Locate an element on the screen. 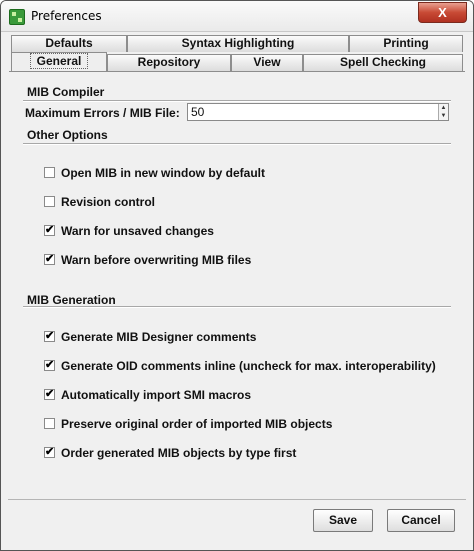 The image size is (474, 551). tab-repository: Repository is located at coordinates (169, 62).